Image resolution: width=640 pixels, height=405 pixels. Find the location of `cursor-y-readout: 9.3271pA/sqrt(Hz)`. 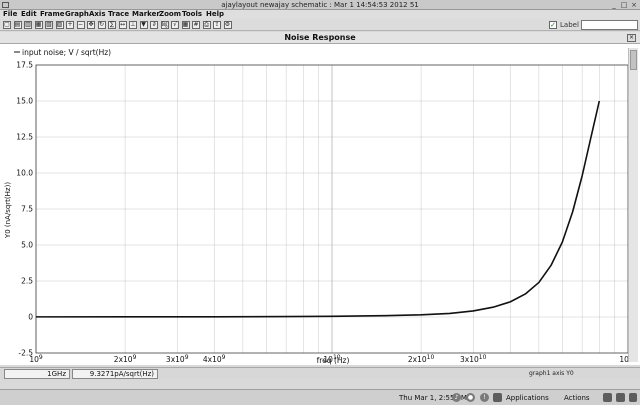

cursor-y-readout: 9.3271pA/sqrt(Hz) is located at coordinates (115, 374).